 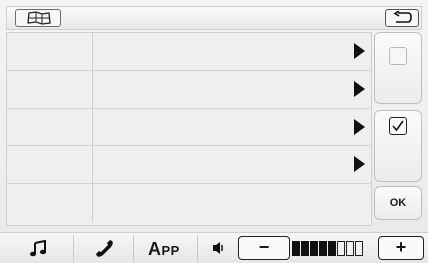 I want to click on checkbox-checked, so click(x=398, y=126).